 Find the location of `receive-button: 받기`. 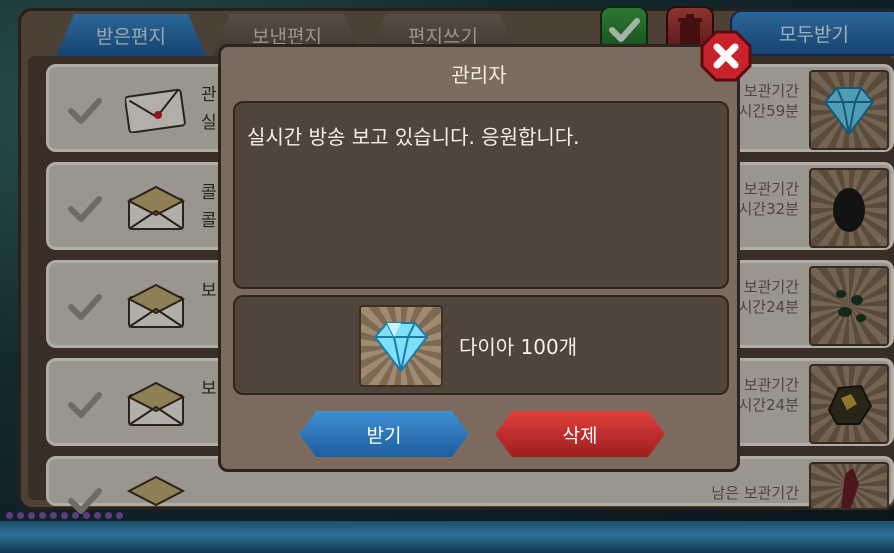

receive-button: 받기 is located at coordinates (384, 434).